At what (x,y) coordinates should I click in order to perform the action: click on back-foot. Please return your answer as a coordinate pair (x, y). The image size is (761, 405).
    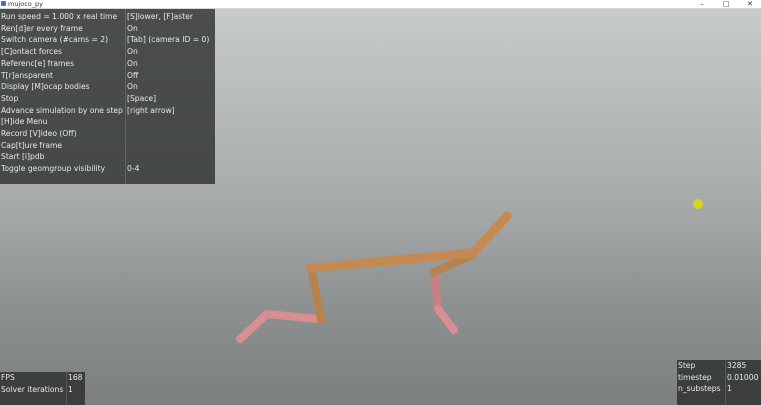
    Looking at the image, I should click on (253, 326).